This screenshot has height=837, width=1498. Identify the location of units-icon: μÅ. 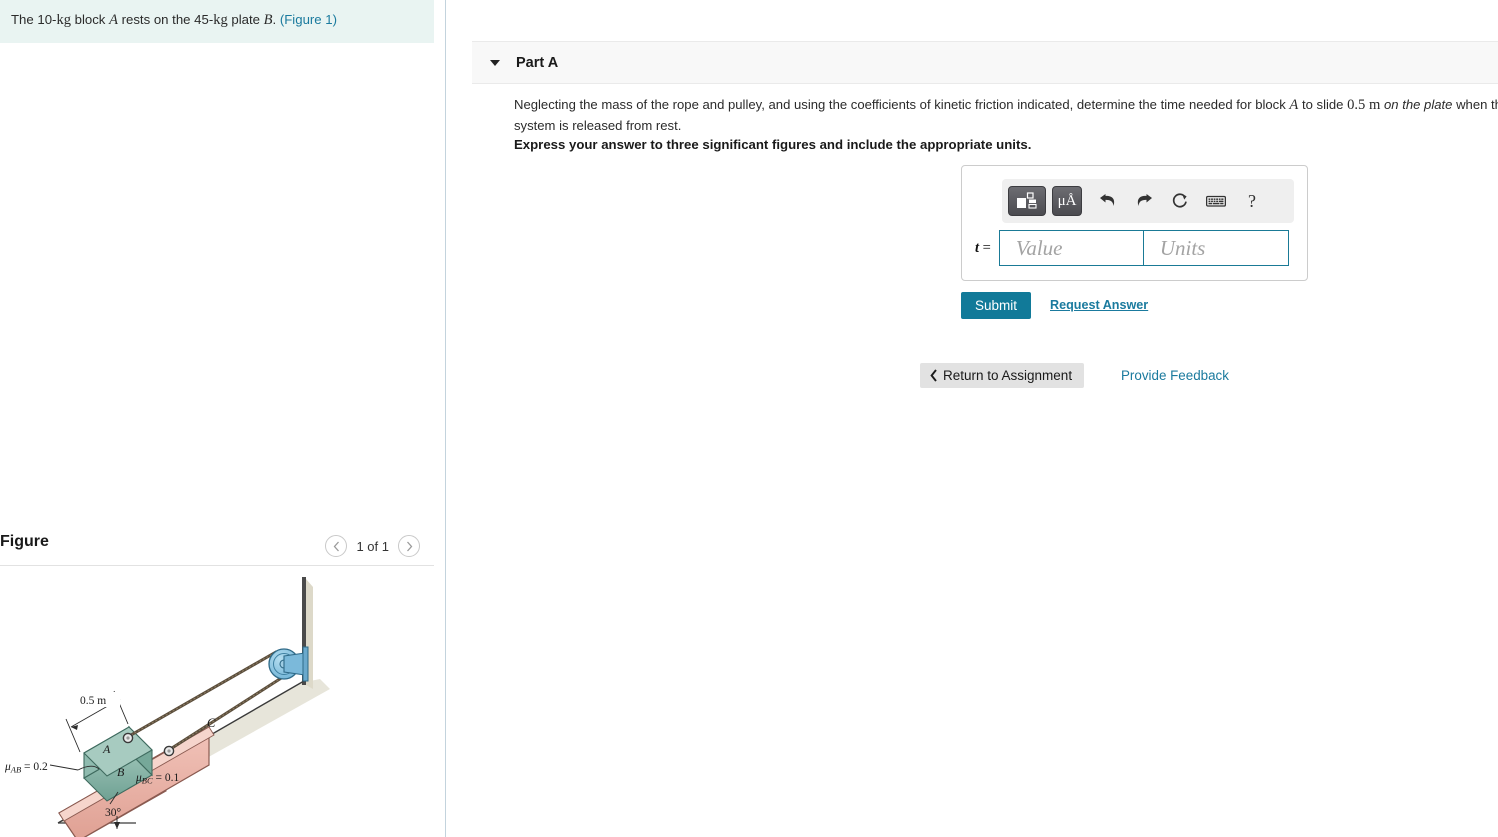
(1067, 201).